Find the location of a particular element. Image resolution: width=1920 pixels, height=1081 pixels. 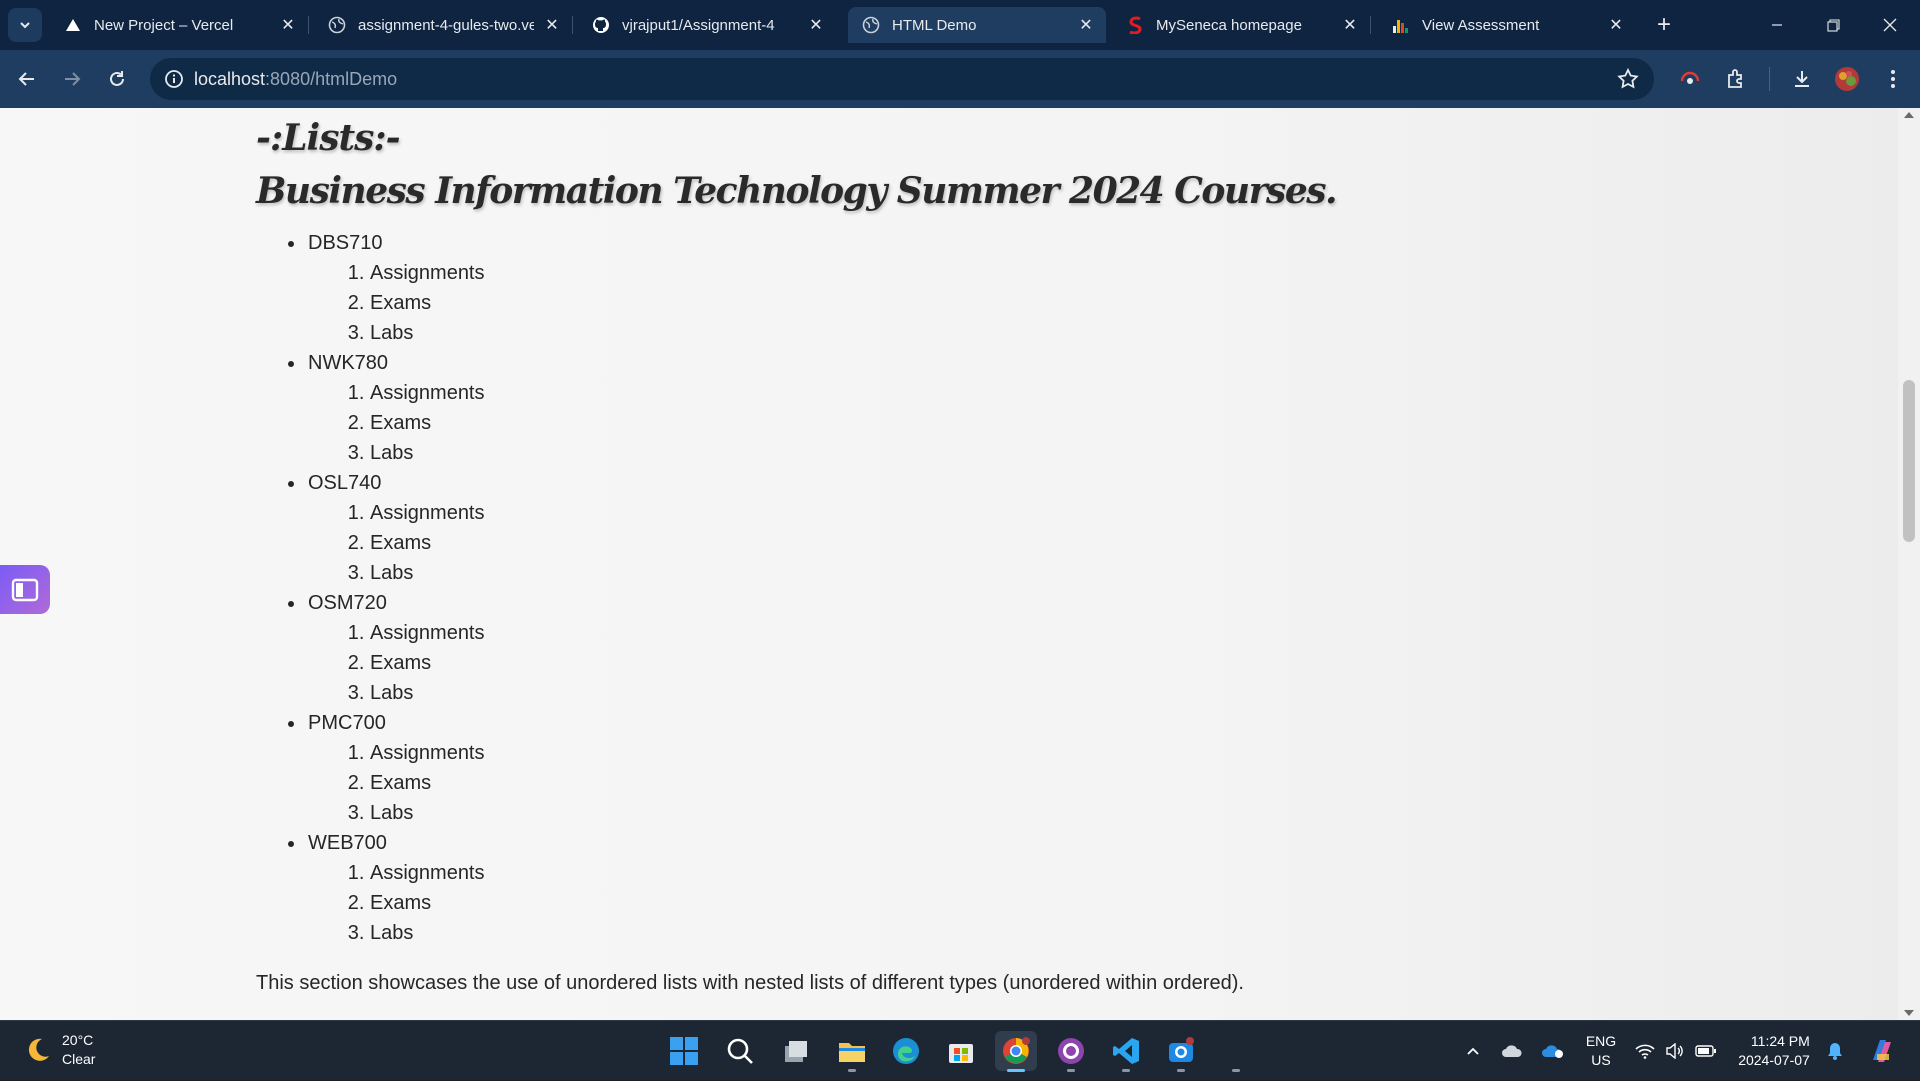

onedrive-icon is located at coordinates (1512, 1051).